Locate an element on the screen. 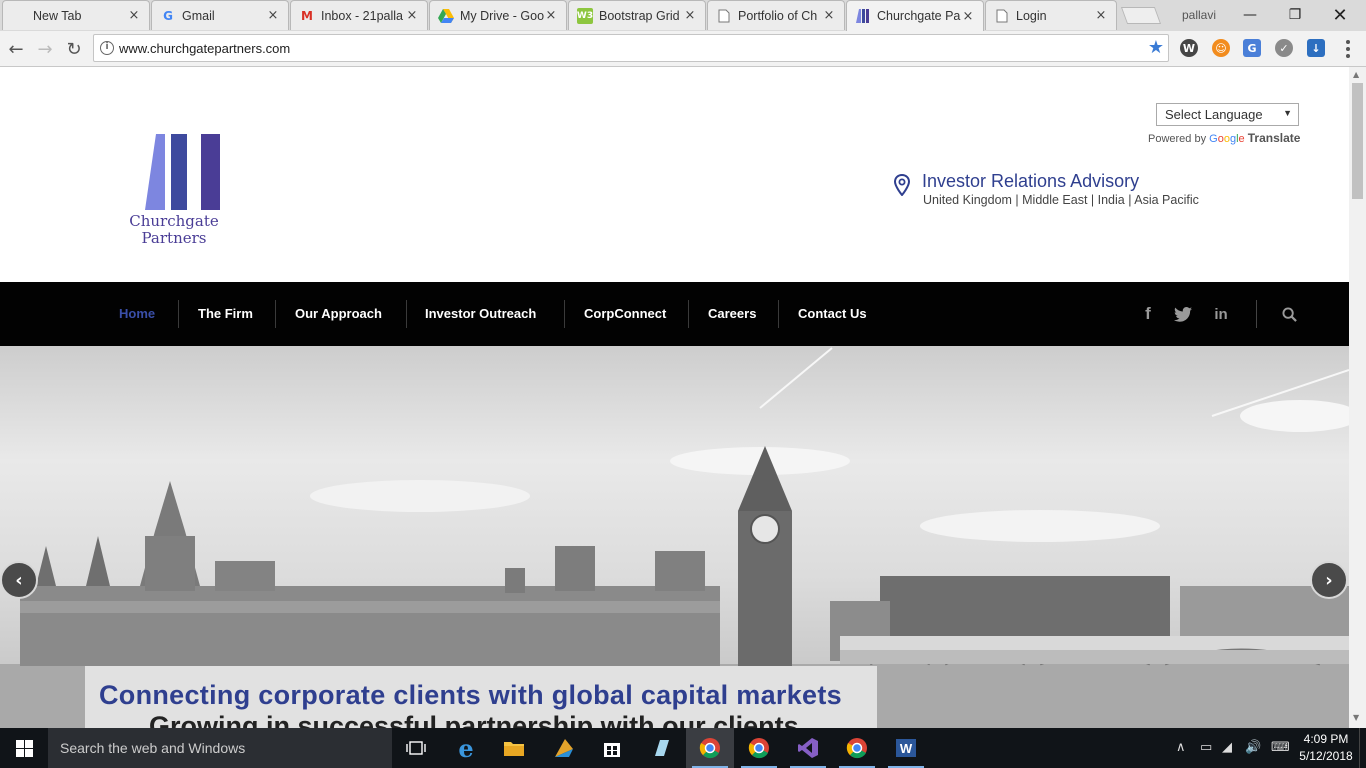 The image size is (1366, 768). bookmark-star-icon: ★ is located at coordinates (1156, 47).